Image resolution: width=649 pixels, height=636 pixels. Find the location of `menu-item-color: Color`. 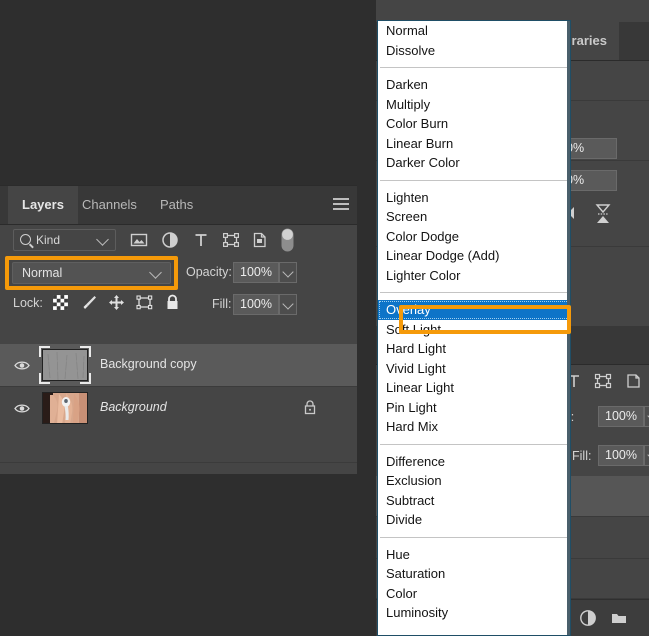

menu-item-color: Color is located at coordinates (474, 594).